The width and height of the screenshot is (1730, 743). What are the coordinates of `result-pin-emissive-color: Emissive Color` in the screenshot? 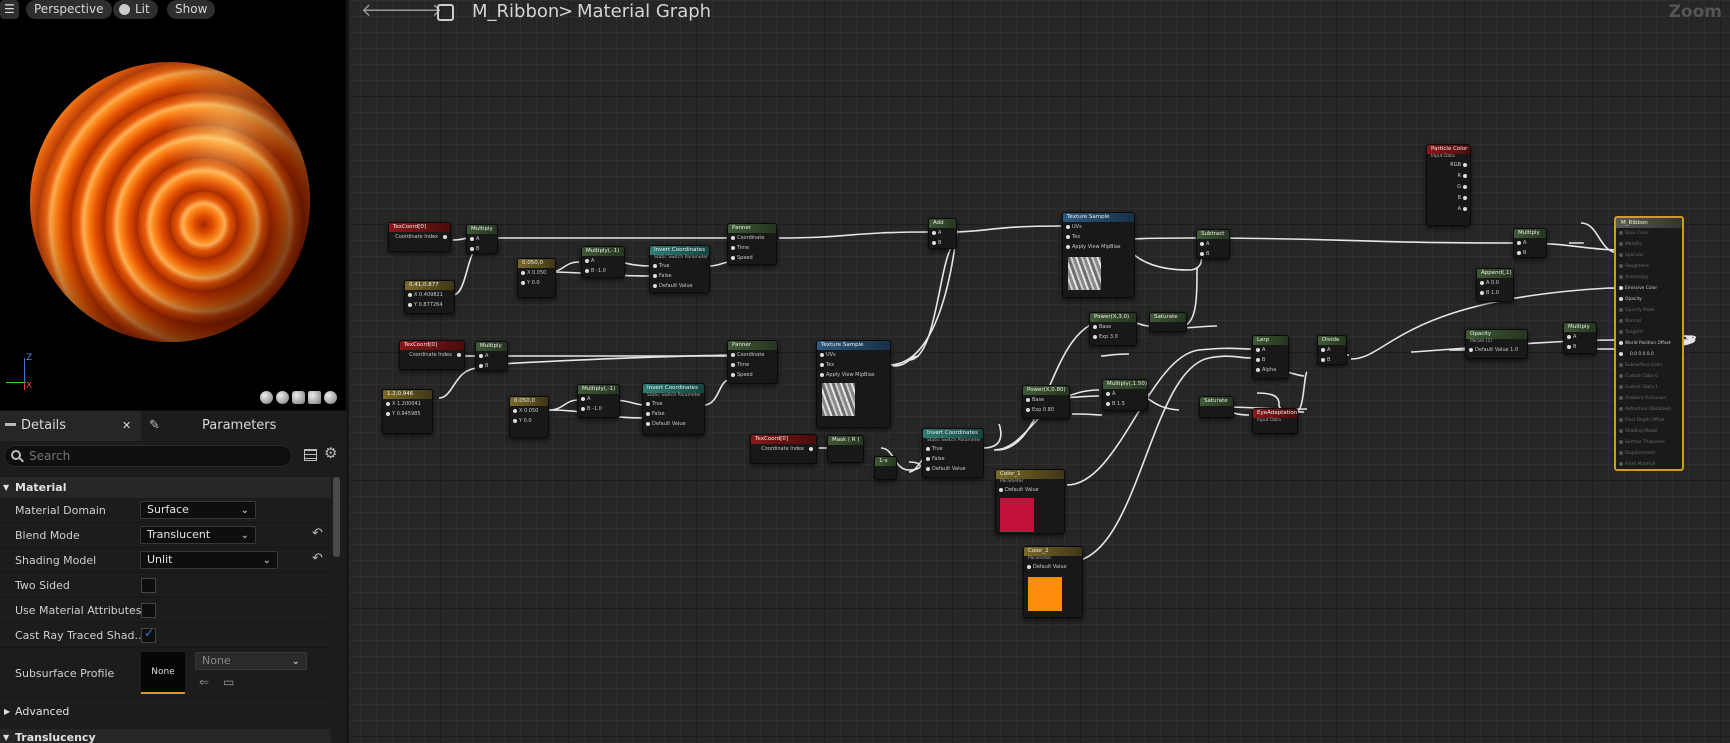 It's located at (1649, 288).